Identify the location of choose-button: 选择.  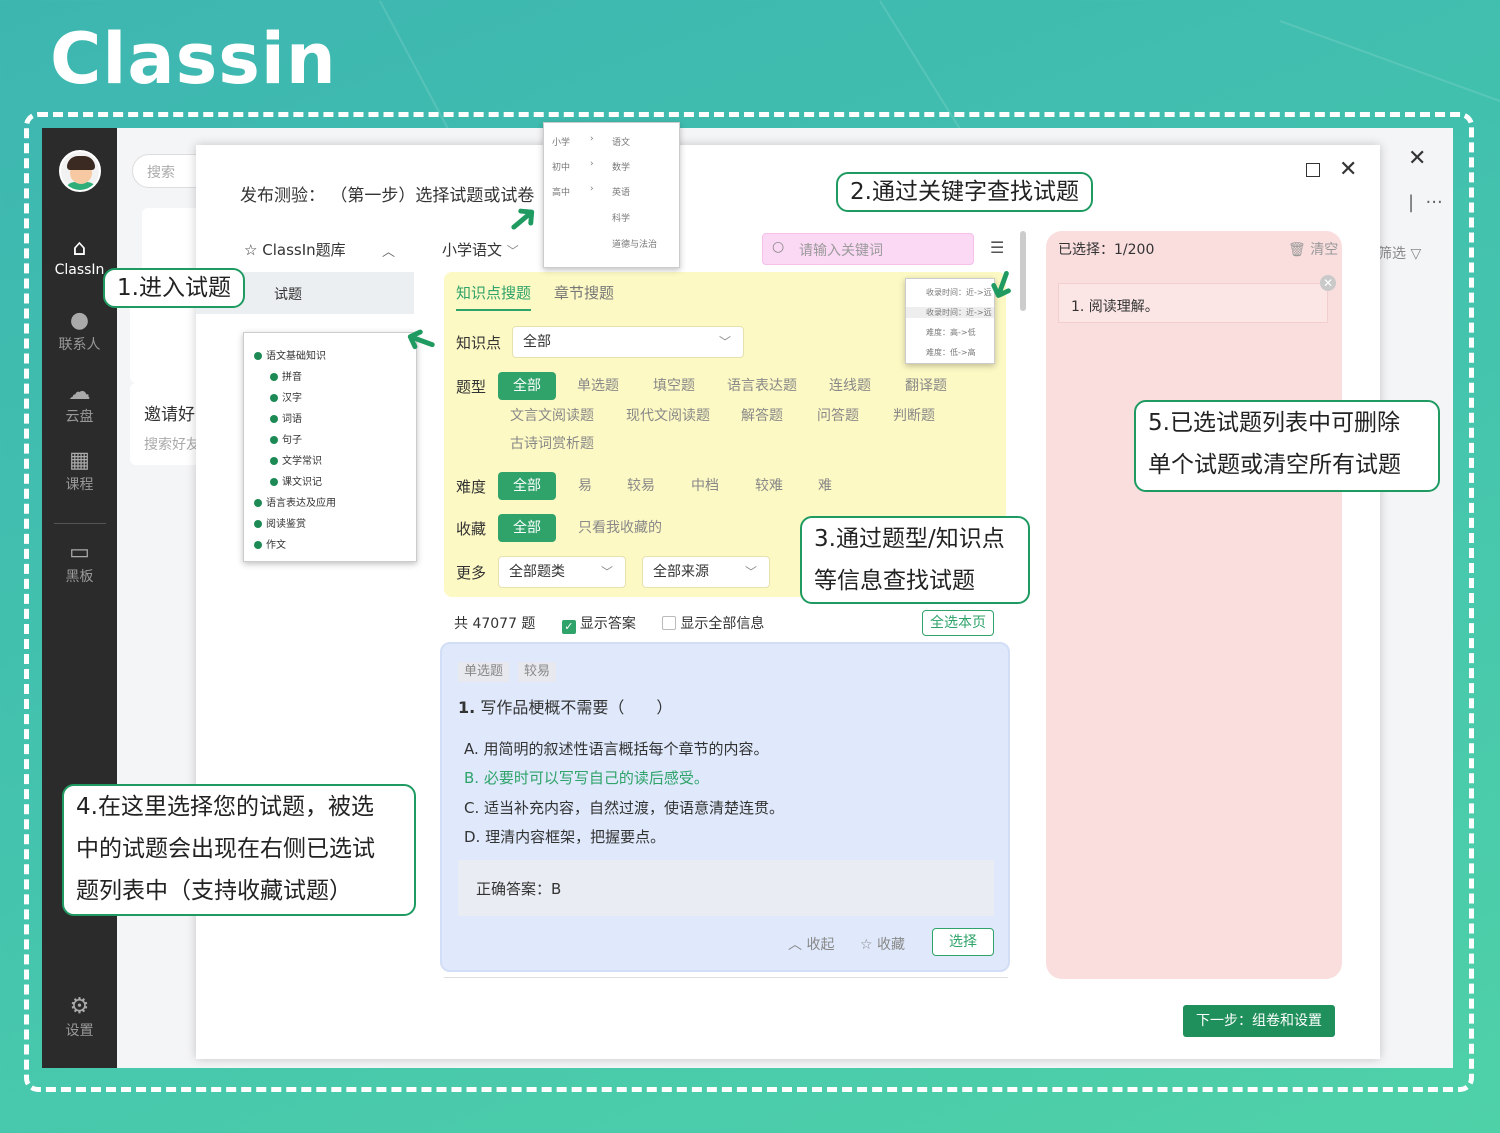
(963, 942).